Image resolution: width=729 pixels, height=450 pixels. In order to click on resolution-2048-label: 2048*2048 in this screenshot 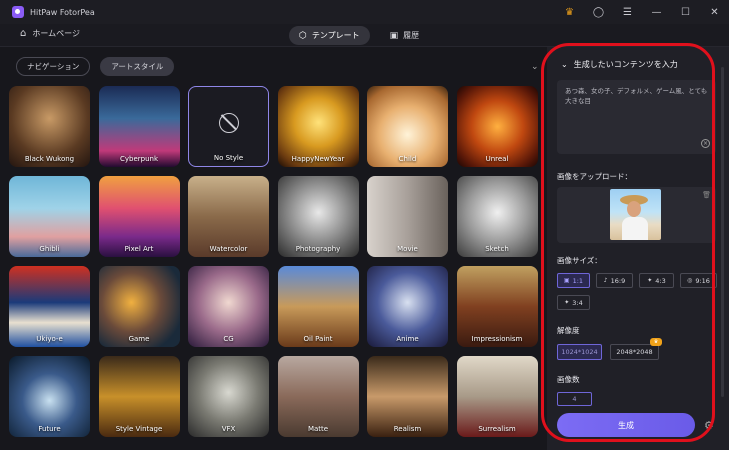, I will do `click(634, 352)`.